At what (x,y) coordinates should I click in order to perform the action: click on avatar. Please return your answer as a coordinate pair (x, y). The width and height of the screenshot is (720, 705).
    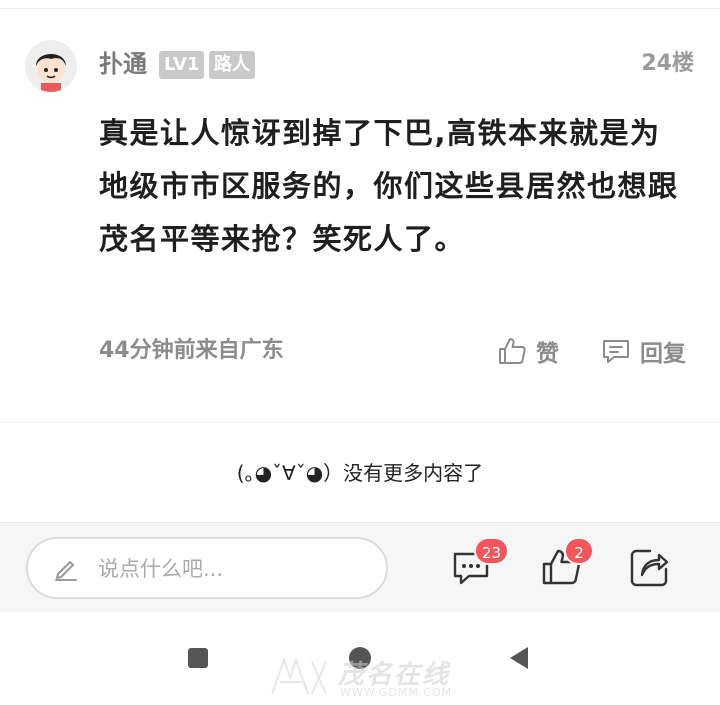
    Looking at the image, I should click on (51, 66).